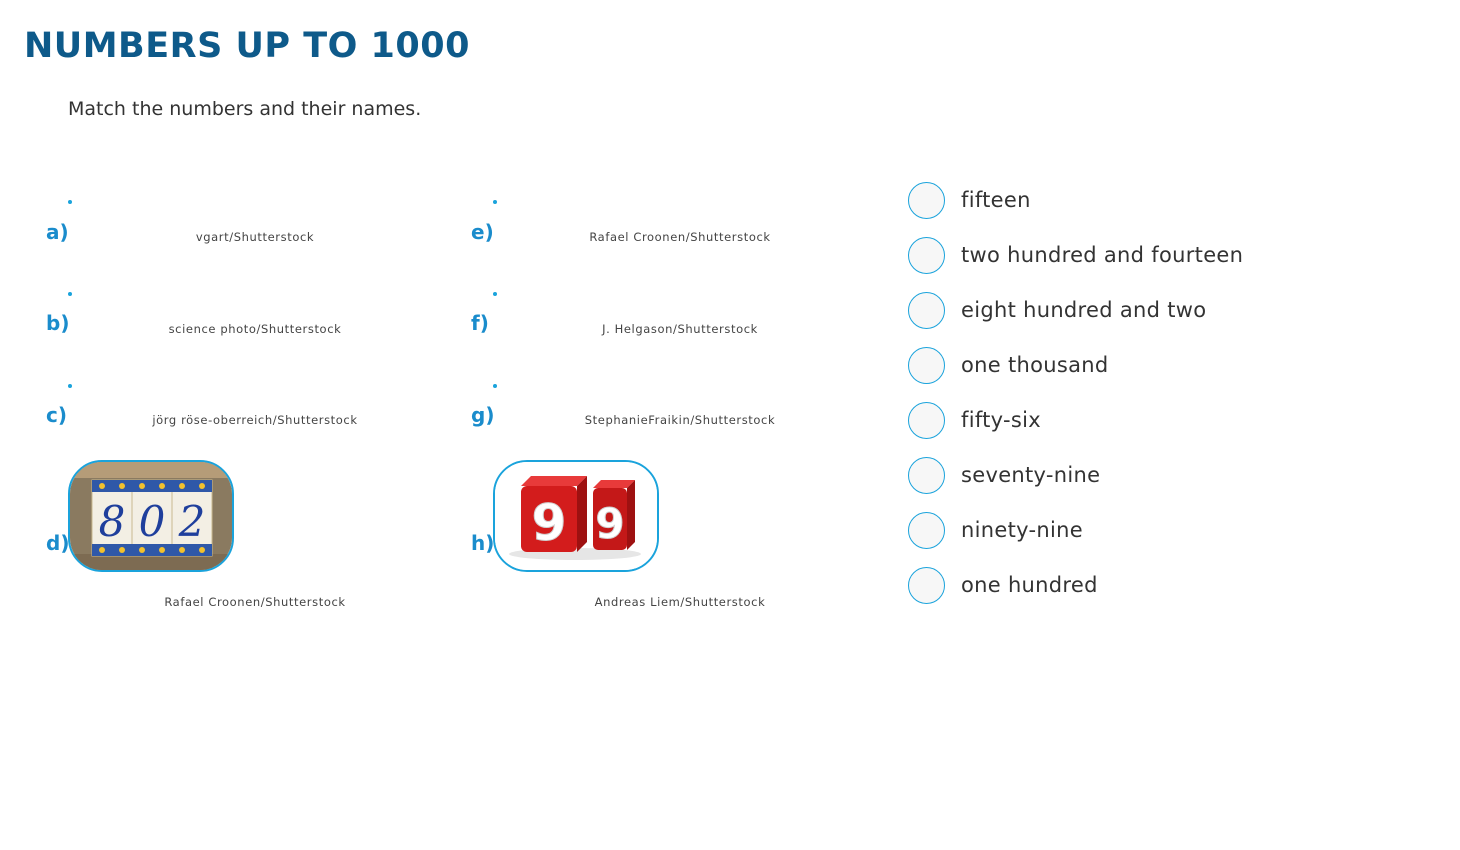 The image size is (1460, 850). Describe the element at coordinates (112, 521) in the screenshot. I see `svg-text: 8` at that location.